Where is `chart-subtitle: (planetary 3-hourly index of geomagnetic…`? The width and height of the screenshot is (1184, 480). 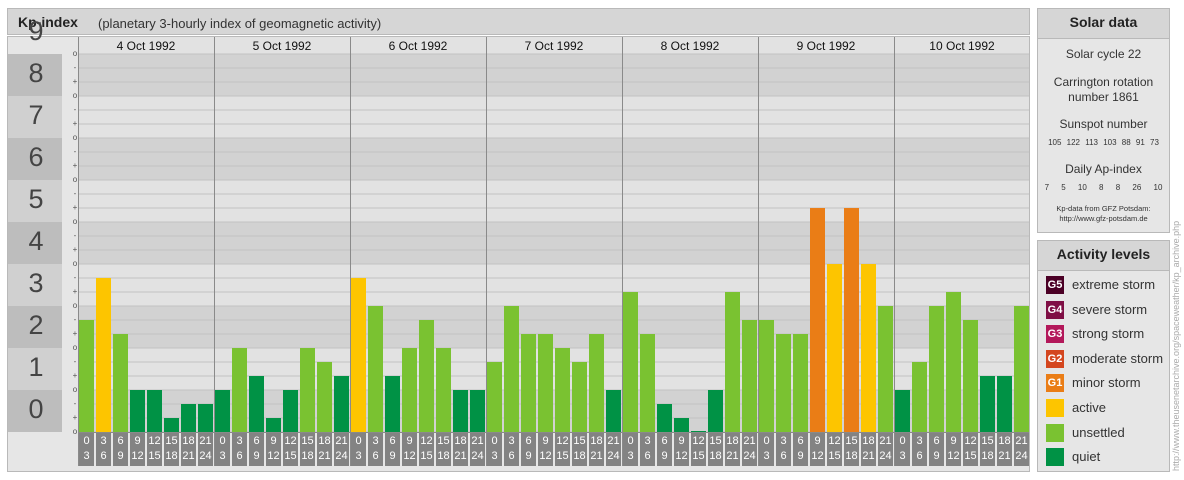
chart-subtitle: (planetary 3-hourly index of geomagnetic… is located at coordinates (240, 23).